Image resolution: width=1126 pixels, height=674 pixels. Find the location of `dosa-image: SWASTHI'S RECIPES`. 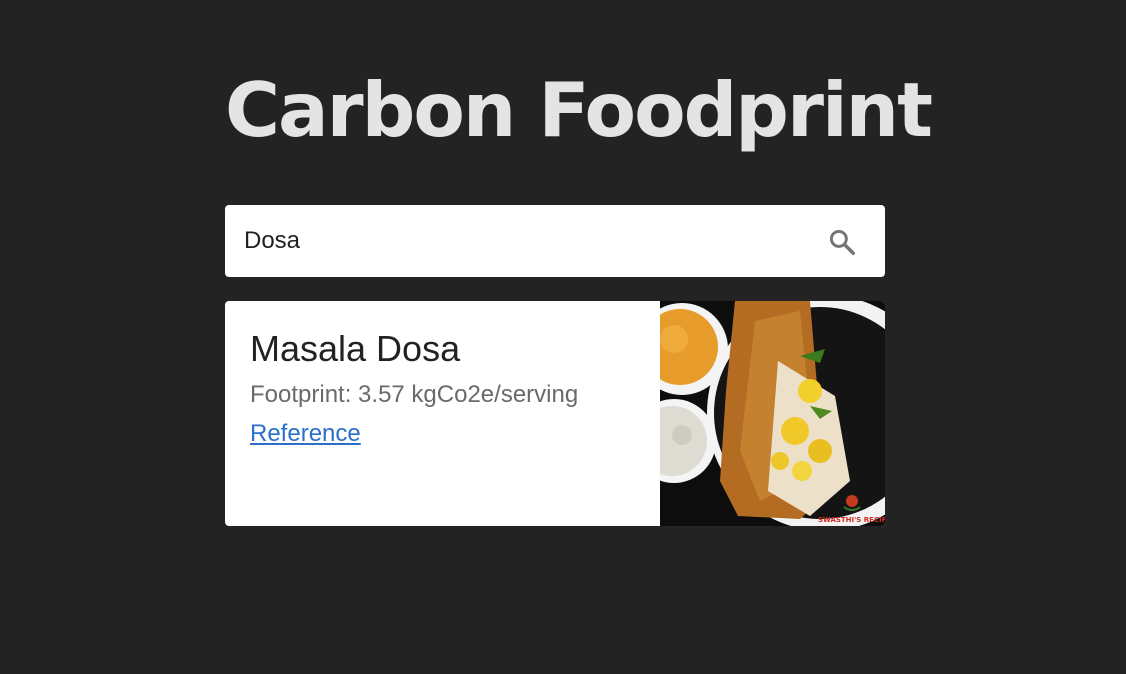

dosa-image: SWASTHI'S RECIPES is located at coordinates (772, 413).